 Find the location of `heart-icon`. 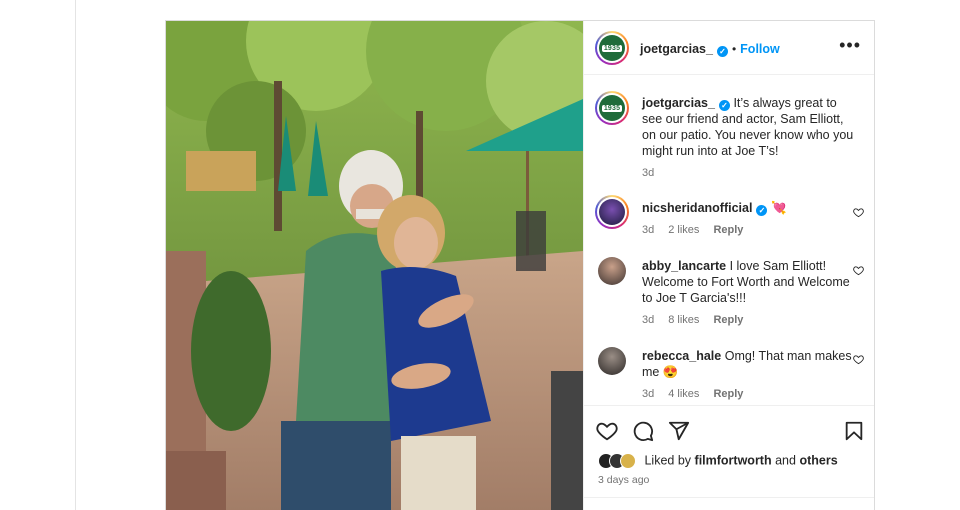

heart-icon is located at coordinates (607, 431).